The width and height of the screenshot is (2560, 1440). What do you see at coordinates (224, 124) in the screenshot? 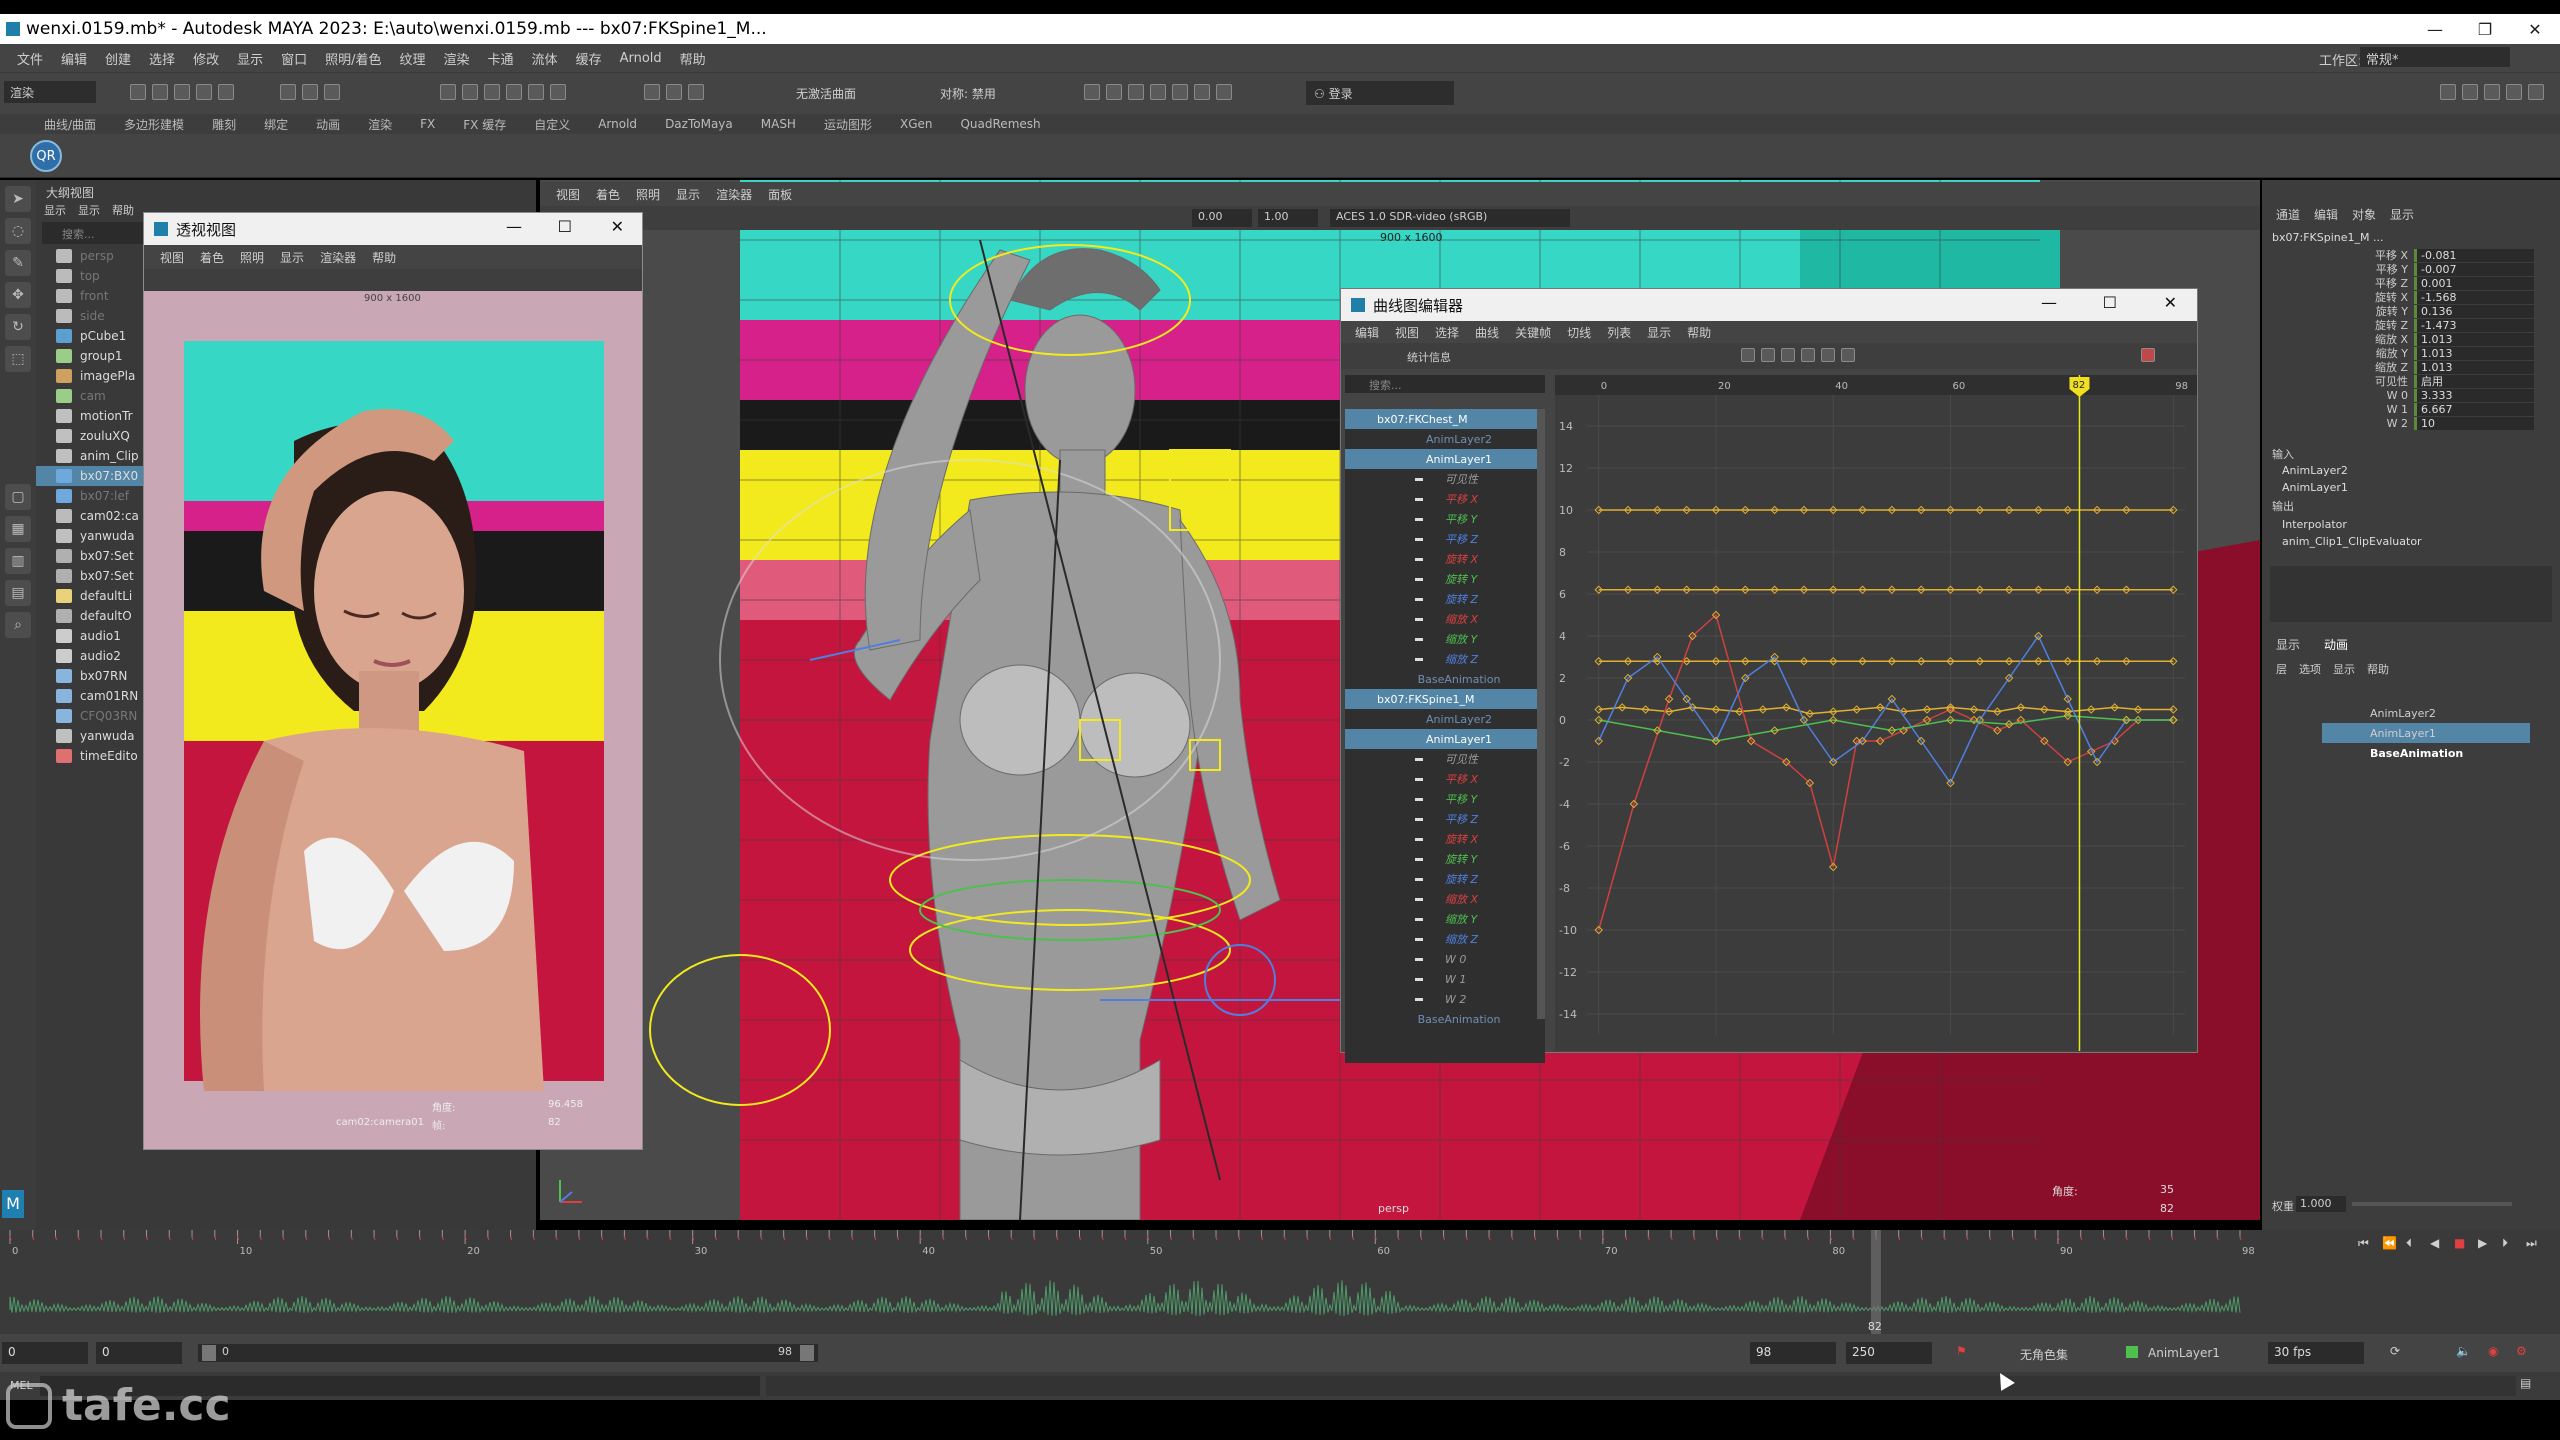
I see `shelf-tab: 雕刻` at bounding box center [224, 124].